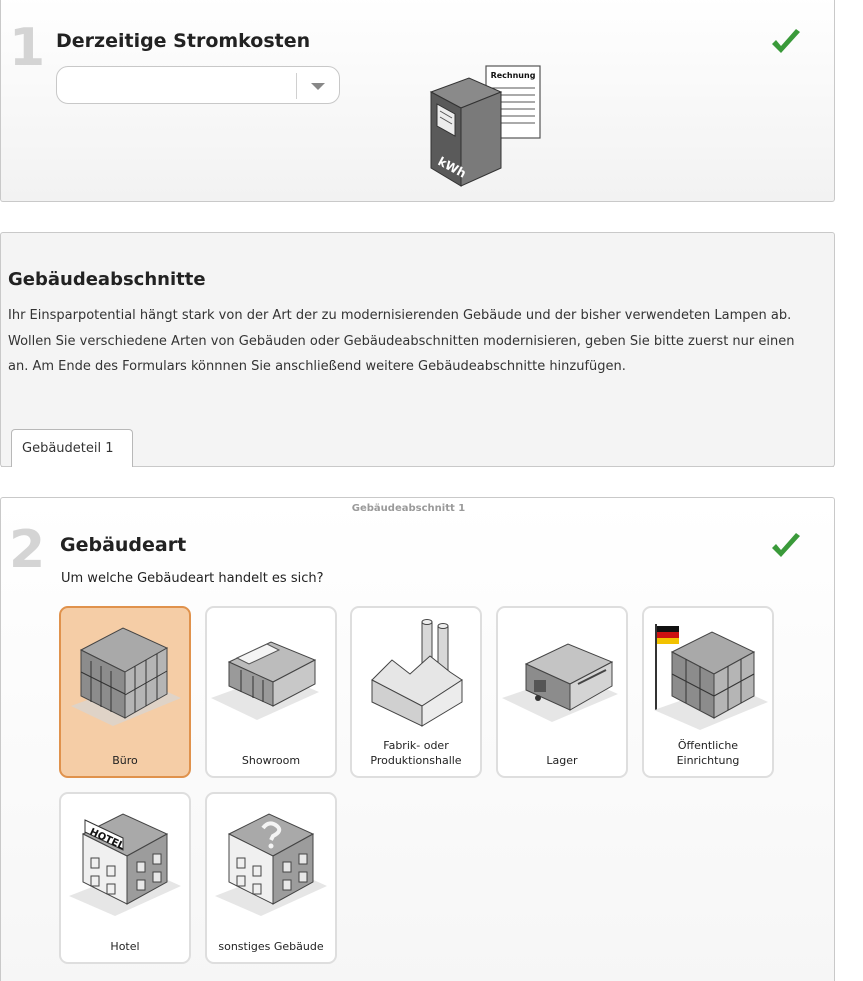  I want to click on invoice-label: Rechnung, so click(513, 75).